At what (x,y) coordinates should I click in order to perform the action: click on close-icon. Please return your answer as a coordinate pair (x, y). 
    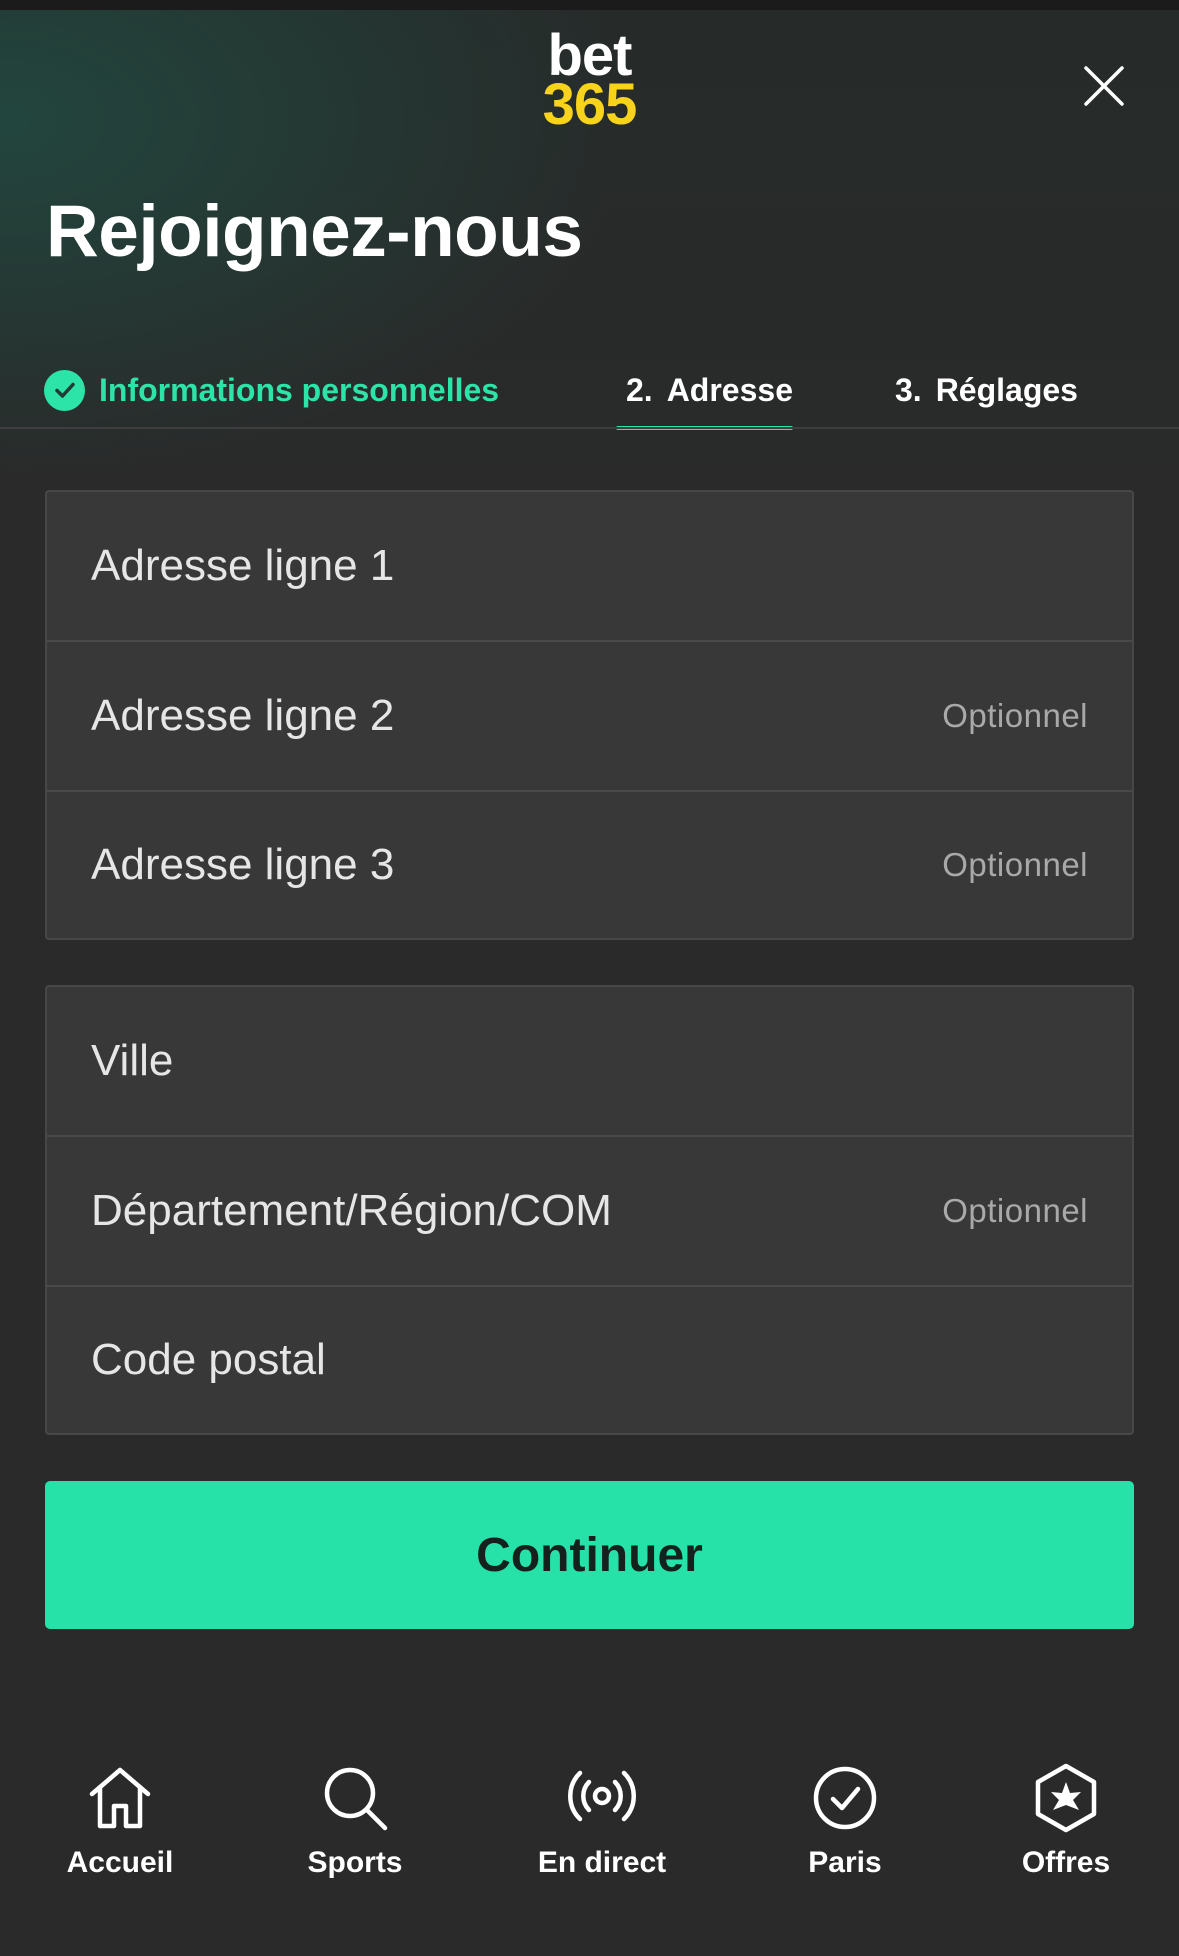
    Looking at the image, I should click on (1104, 86).